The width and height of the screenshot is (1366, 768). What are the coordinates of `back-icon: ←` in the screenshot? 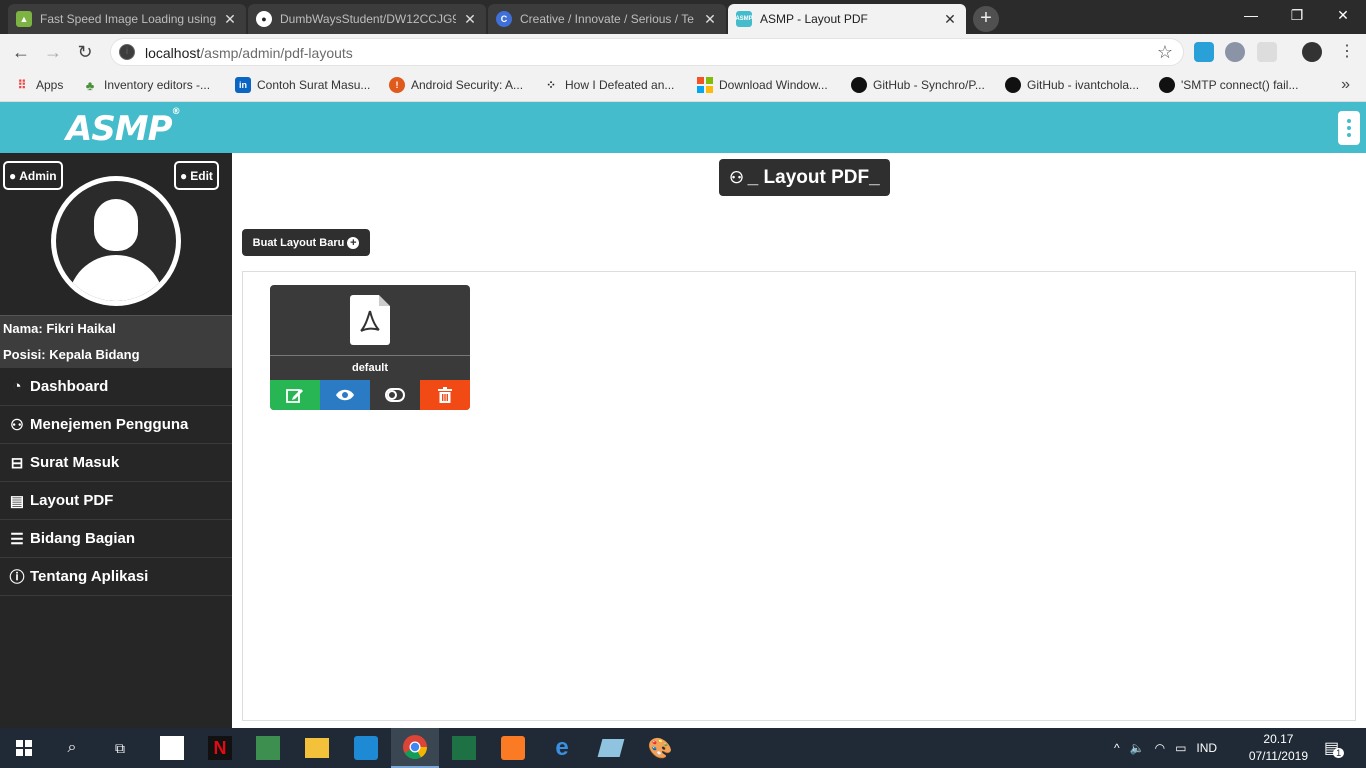 It's located at (21, 52).